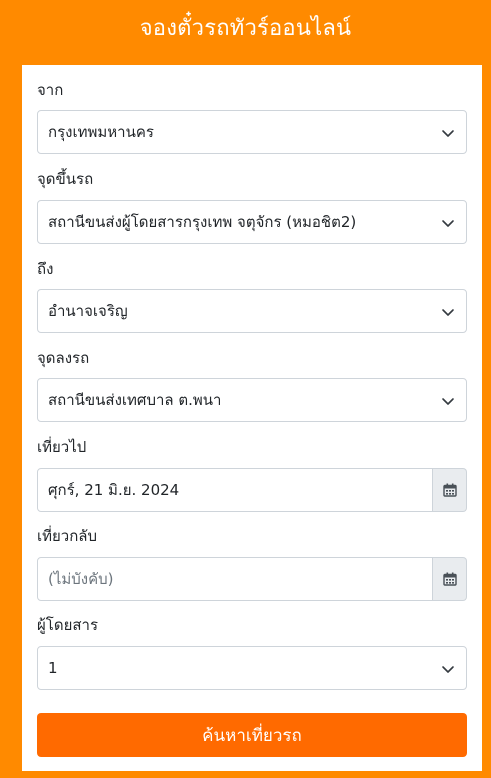 The image size is (491, 778). I want to click on search-trips-button-label: ค้นหาเที่ยวรถ, so click(252, 735).